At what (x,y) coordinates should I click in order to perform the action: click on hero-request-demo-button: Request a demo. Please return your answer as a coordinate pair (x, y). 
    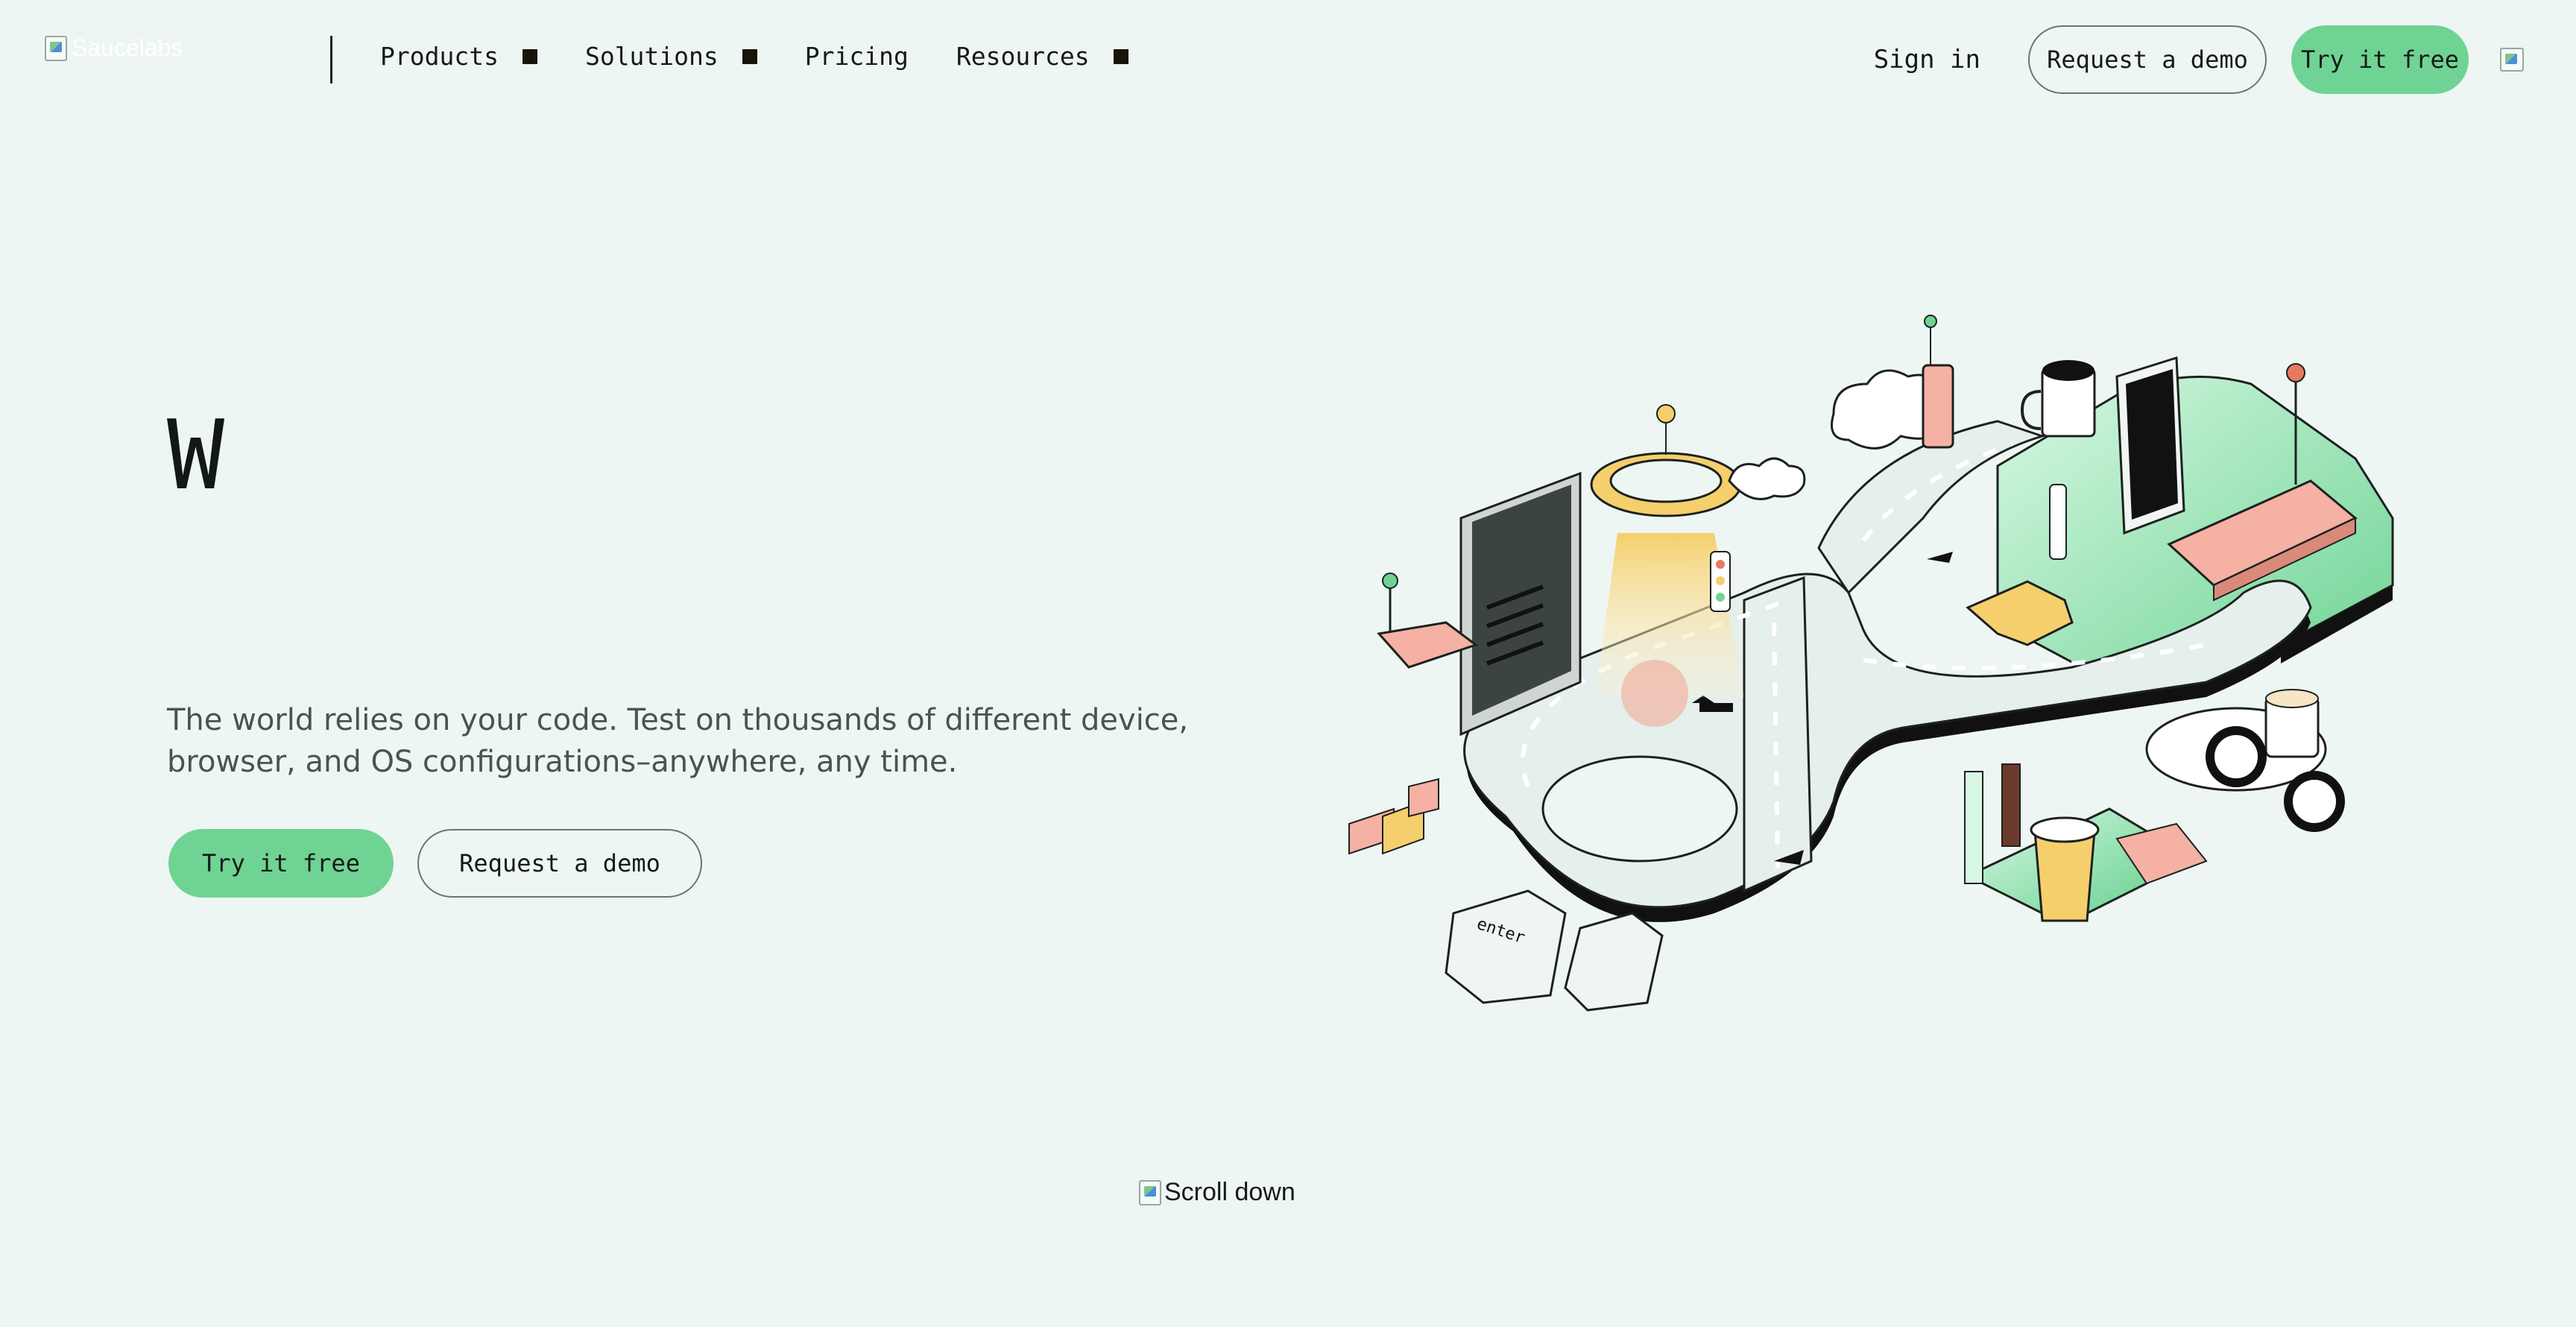
    Looking at the image, I should click on (559, 863).